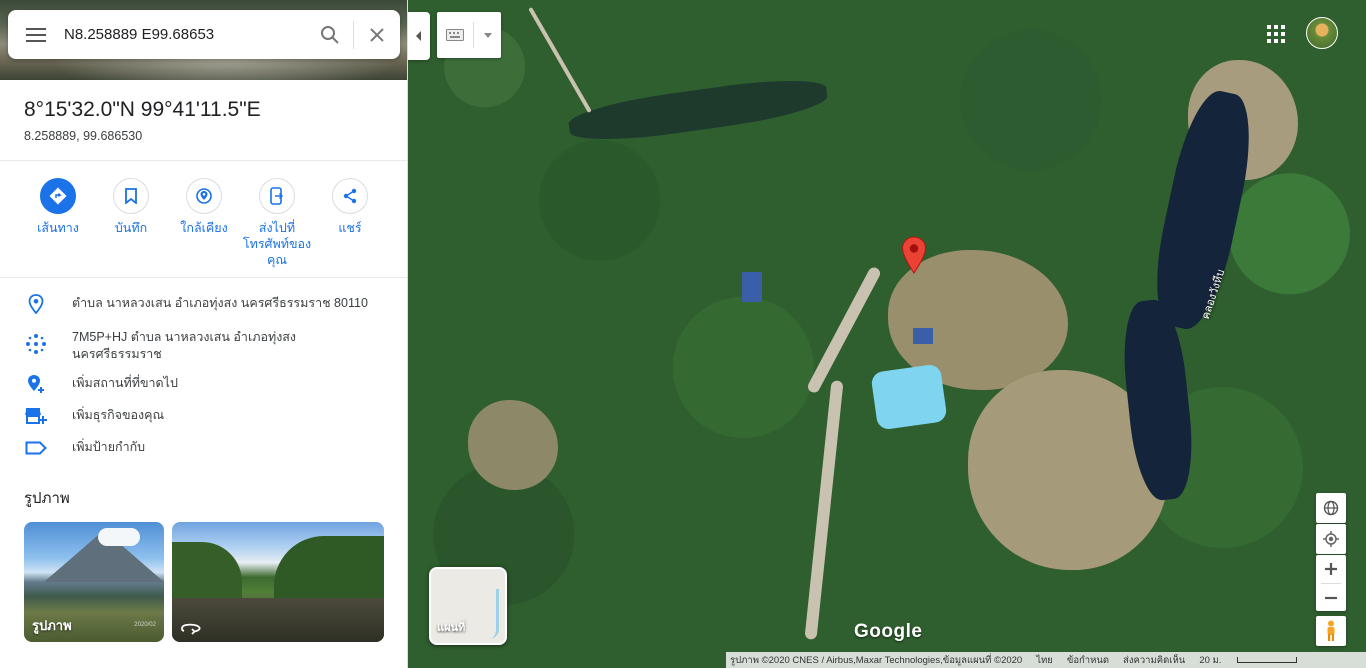  Describe the element at coordinates (454, 35) in the screenshot. I see `keyboard-icon` at that location.